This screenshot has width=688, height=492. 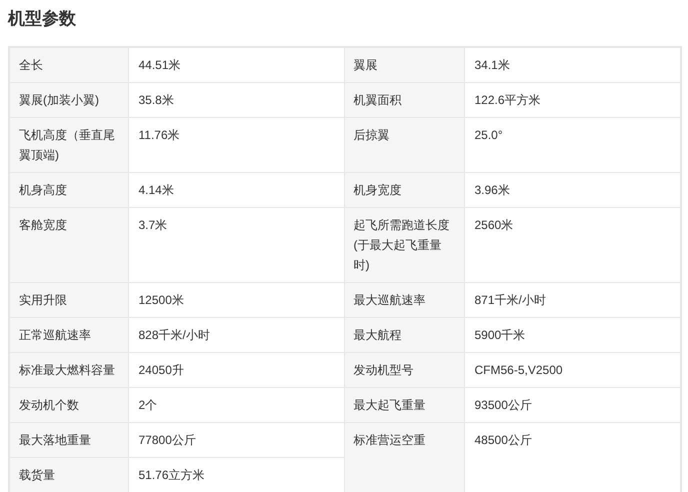 What do you see at coordinates (572, 405) in the screenshot?
I see `parameter-value: 93500公斤` at bounding box center [572, 405].